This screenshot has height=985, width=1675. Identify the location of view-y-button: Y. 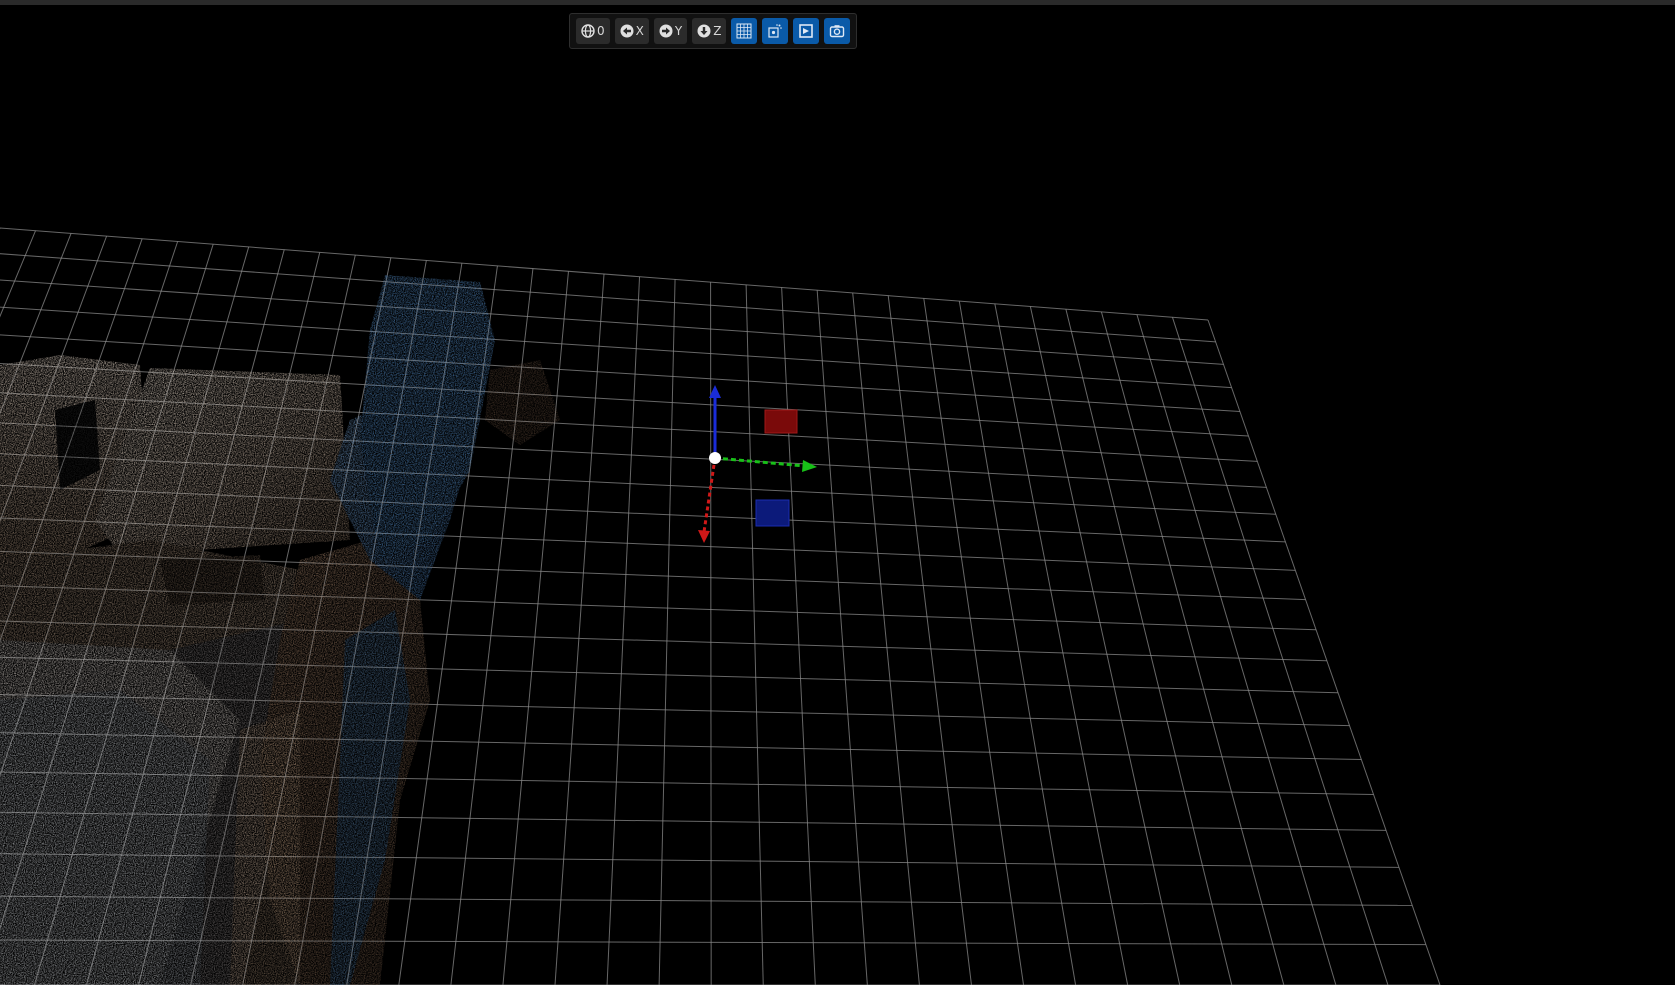
(670, 31).